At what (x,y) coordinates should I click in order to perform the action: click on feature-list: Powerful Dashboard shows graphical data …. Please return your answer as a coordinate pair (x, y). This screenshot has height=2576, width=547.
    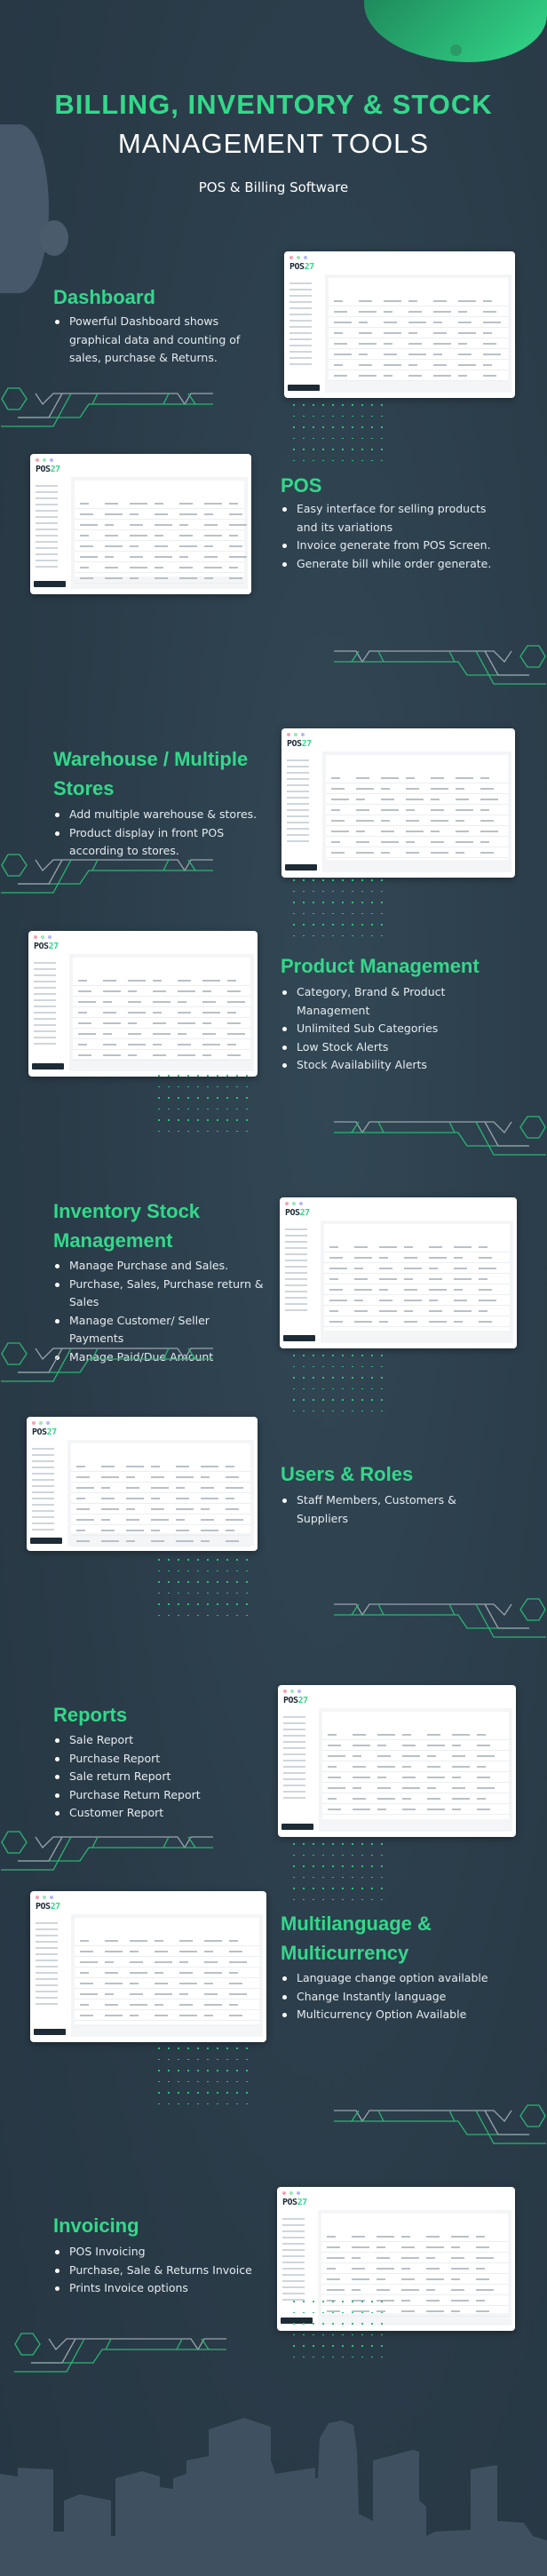
    Looking at the image, I should click on (159, 340).